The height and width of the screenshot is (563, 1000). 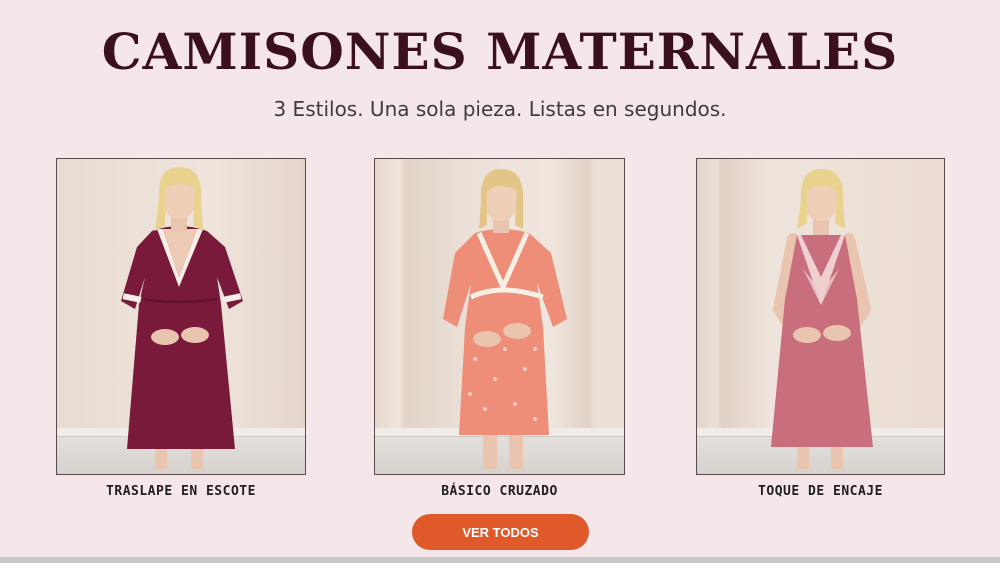 I want to click on product-label-basico: BÁSICO CRUZADO, so click(x=499, y=491).